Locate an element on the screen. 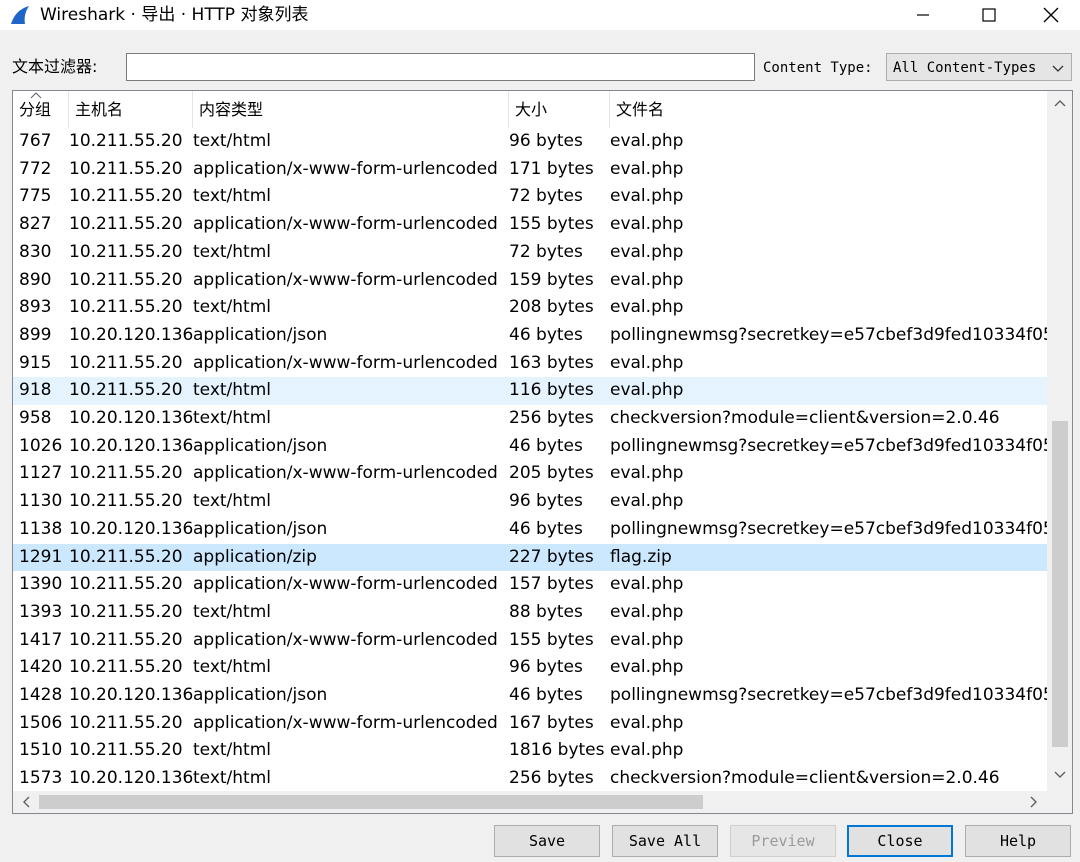  scroll-left-button is located at coordinates (26, 802).